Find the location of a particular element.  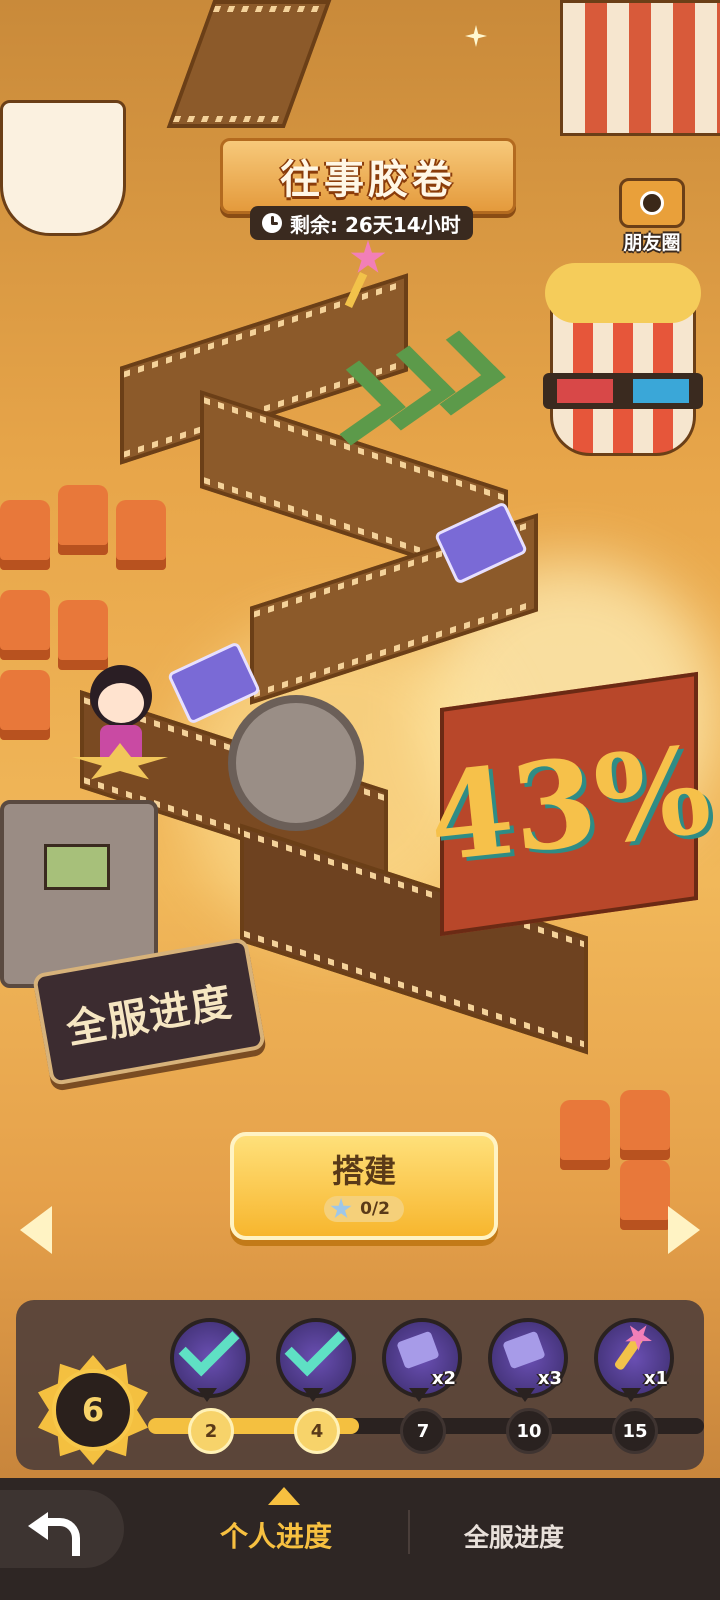

server-progress-sign: 43% is located at coordinates (569, 804).